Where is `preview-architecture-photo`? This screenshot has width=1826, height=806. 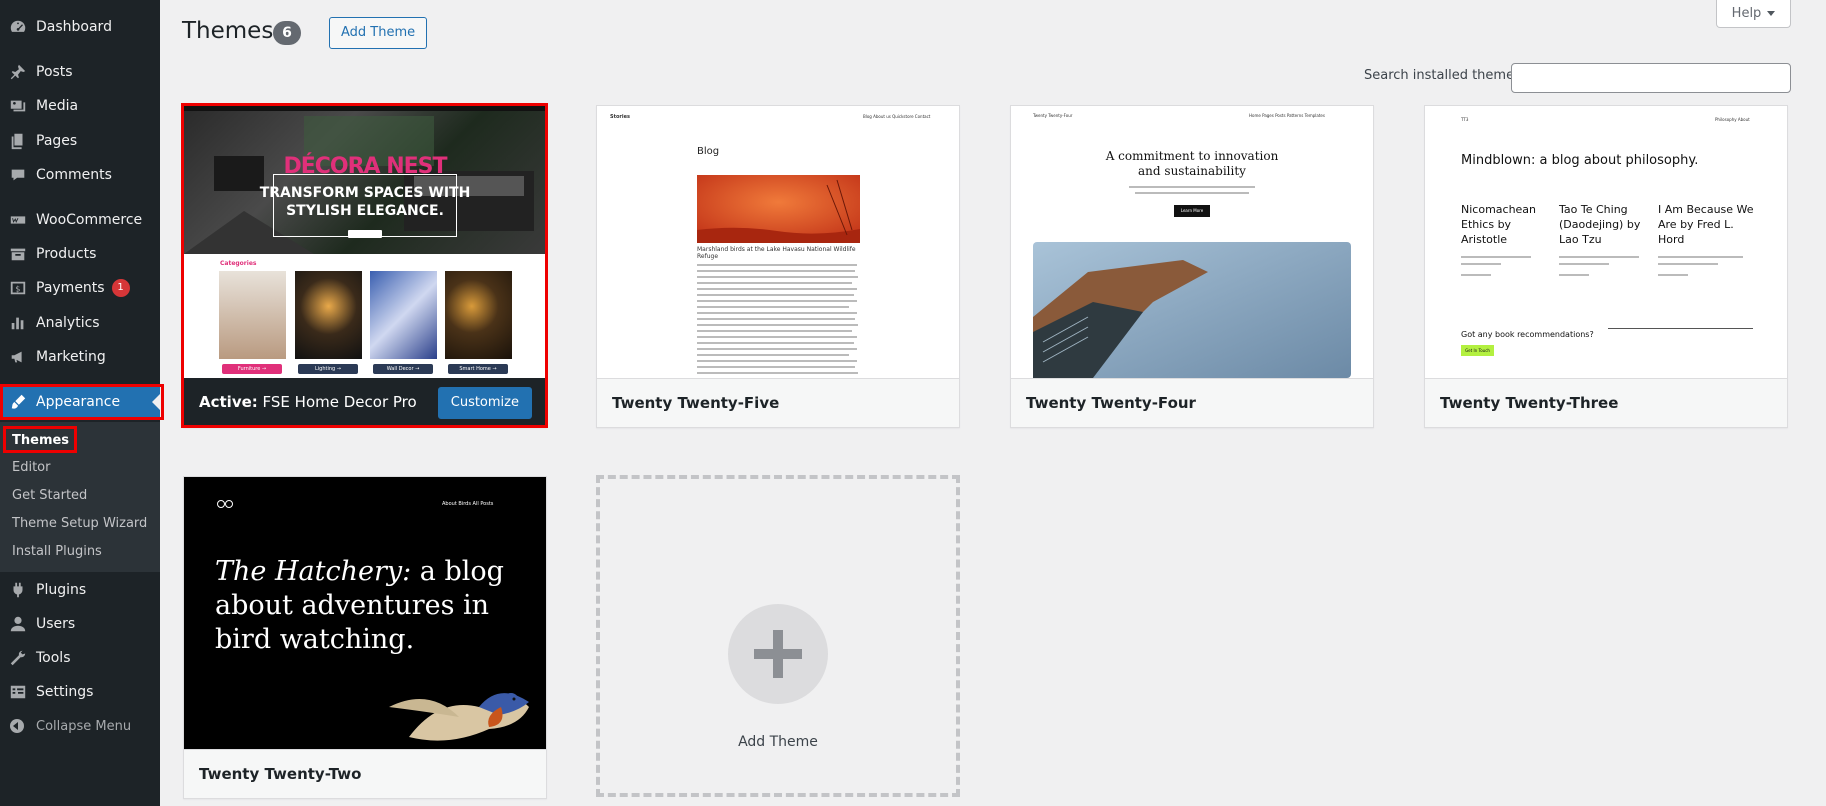
preview-architecture-photo is located at coordinates (1192, 310).